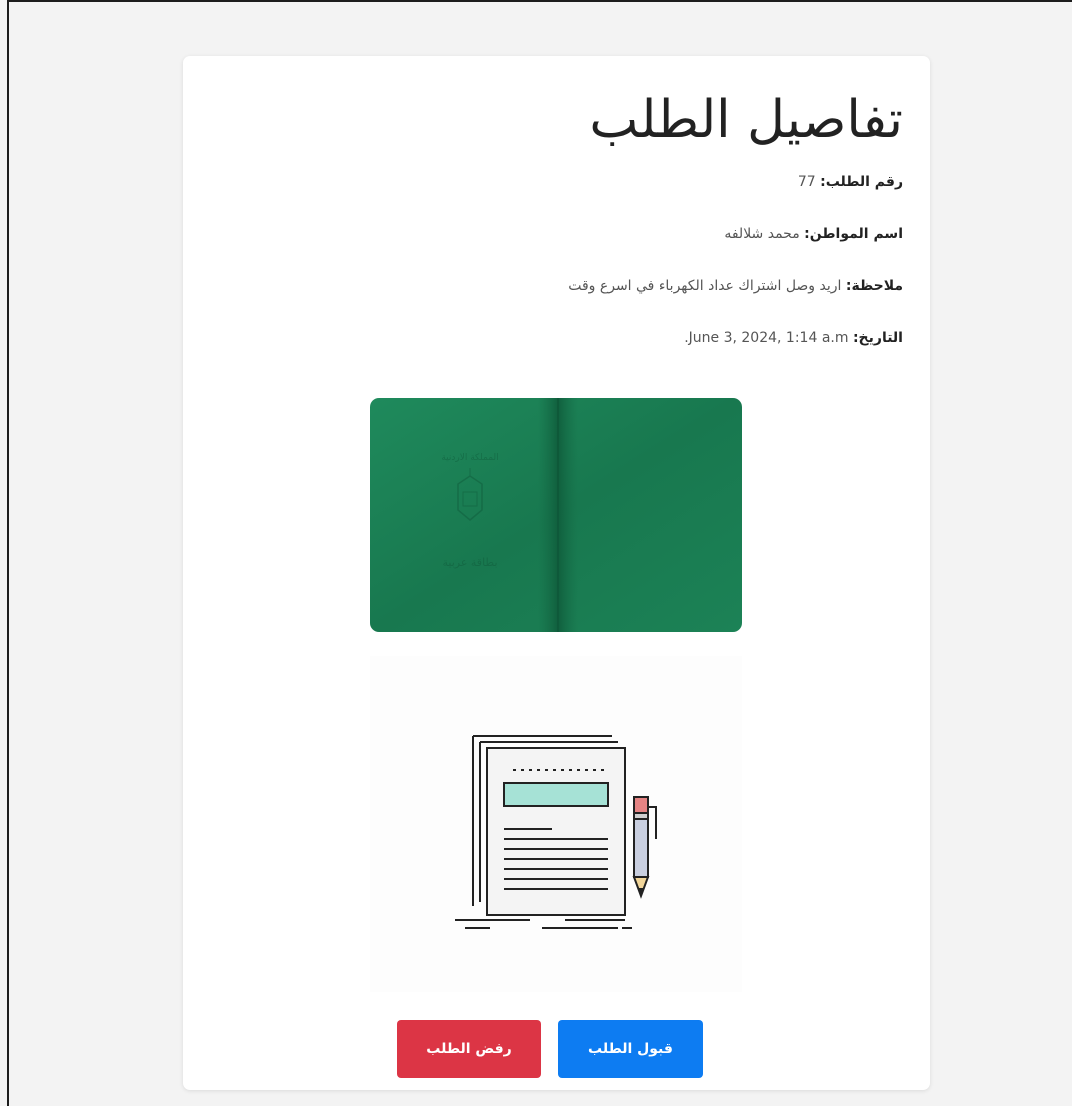 This screenshot has height=1106, width=1072. What do you see at coordinates (469, 1049) in the screenshot?
I see `reject-order-button: رفض الطلب` at bounding box center [469, 1049].